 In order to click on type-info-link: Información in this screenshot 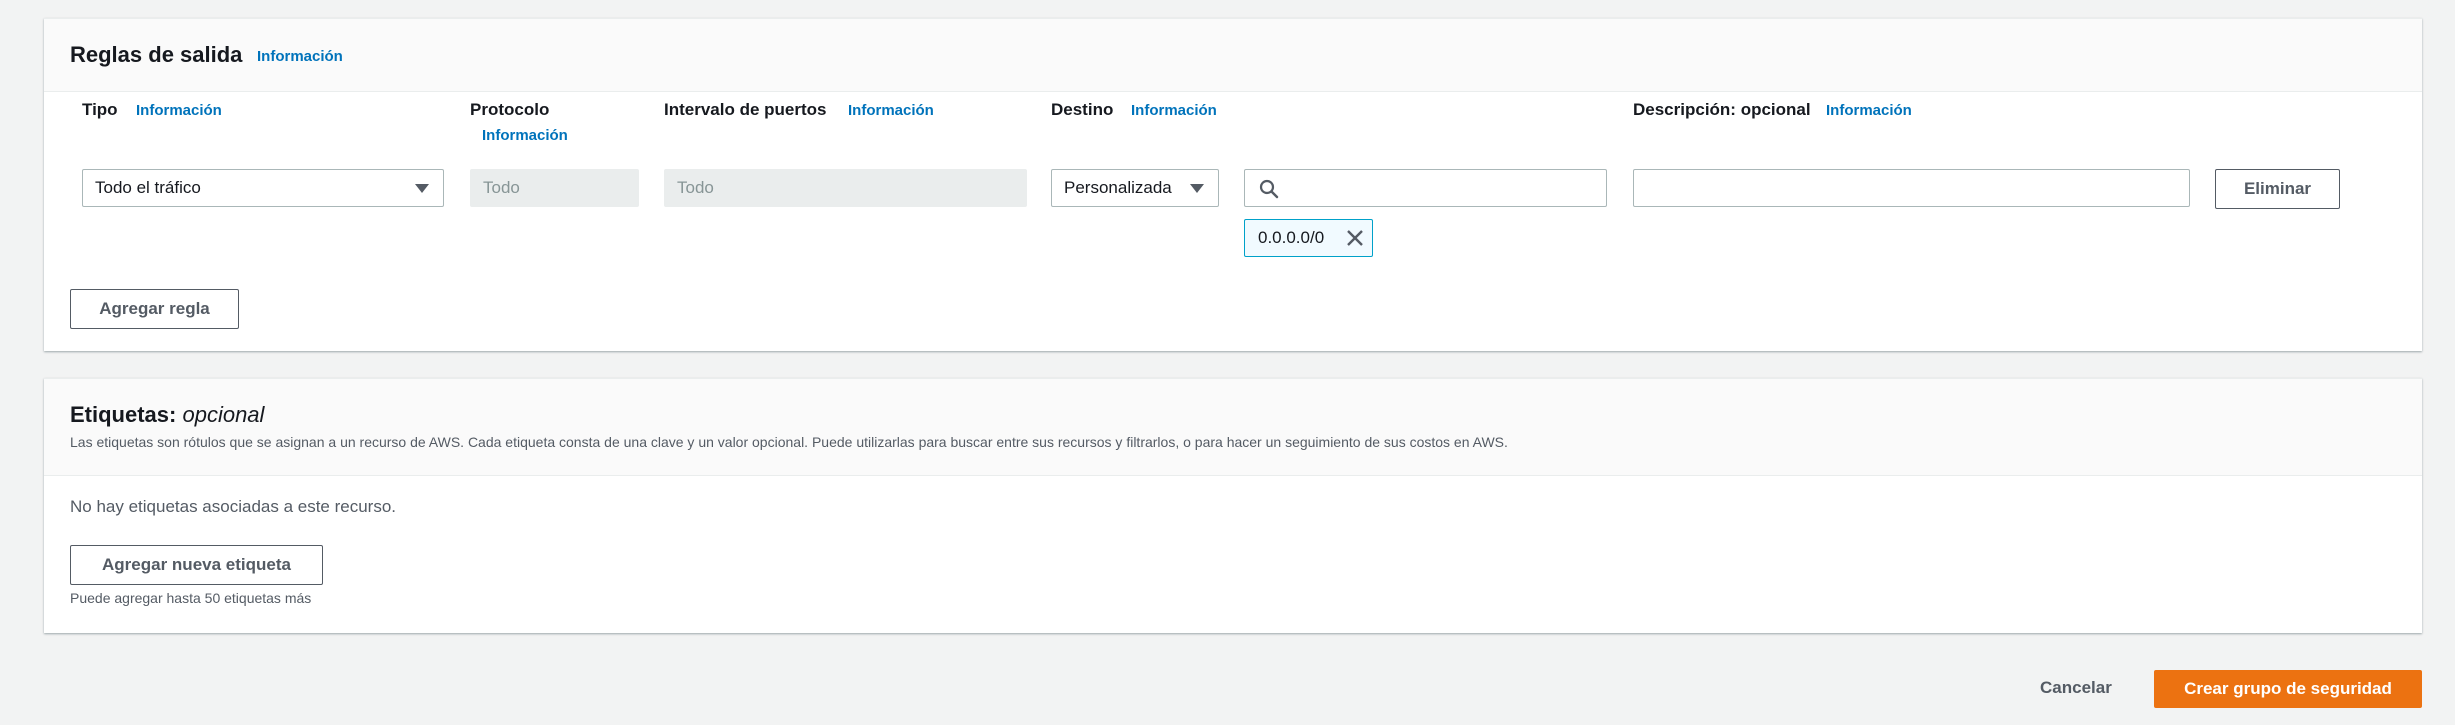, I will do `click(179, 110)`.